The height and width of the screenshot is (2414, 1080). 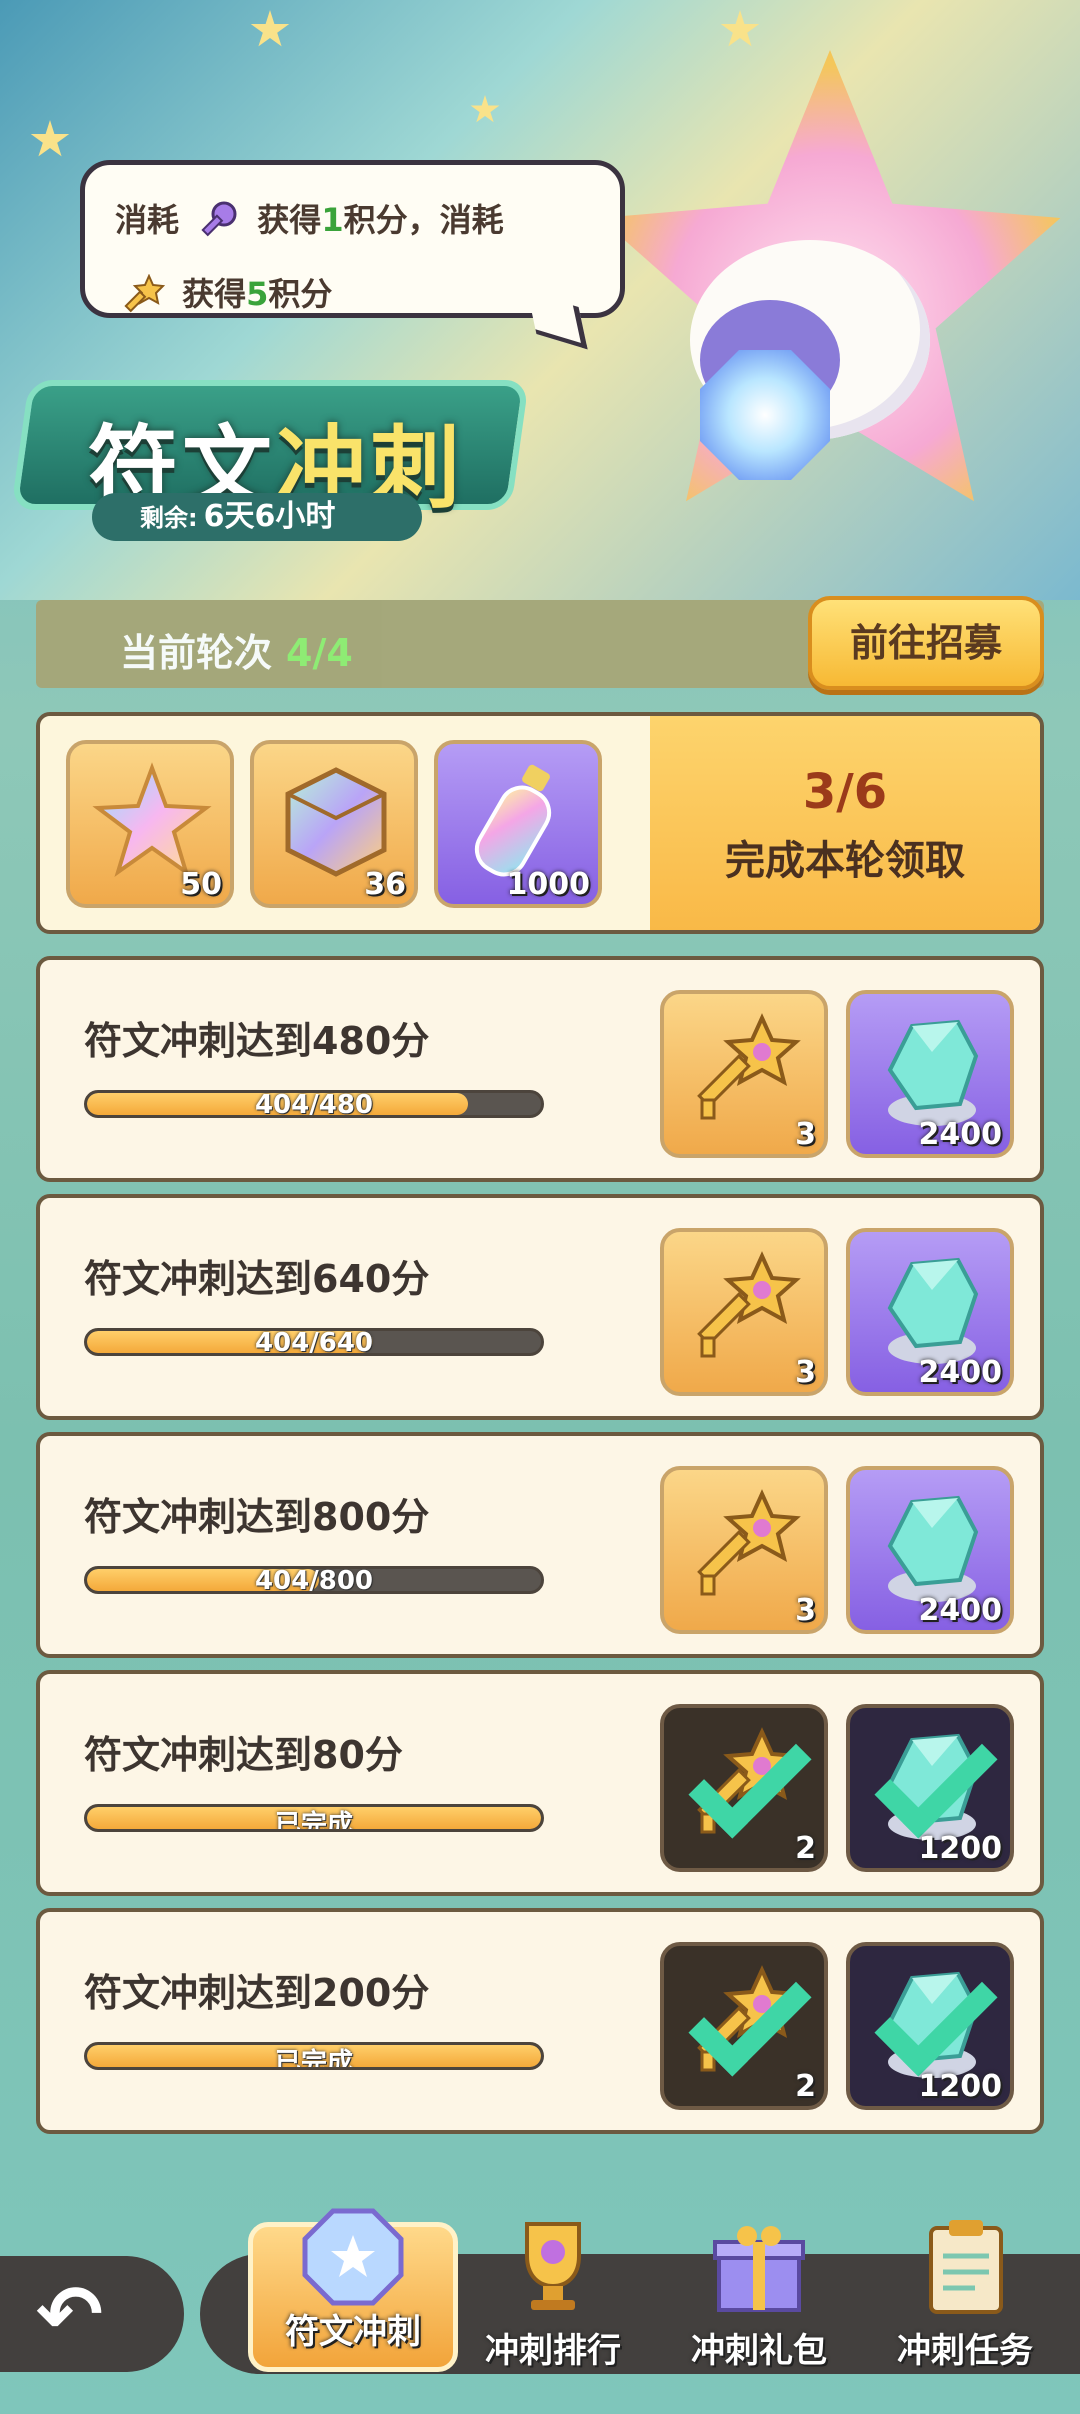 I want to click on reward-item: 1000, so click(x=518, y=824).